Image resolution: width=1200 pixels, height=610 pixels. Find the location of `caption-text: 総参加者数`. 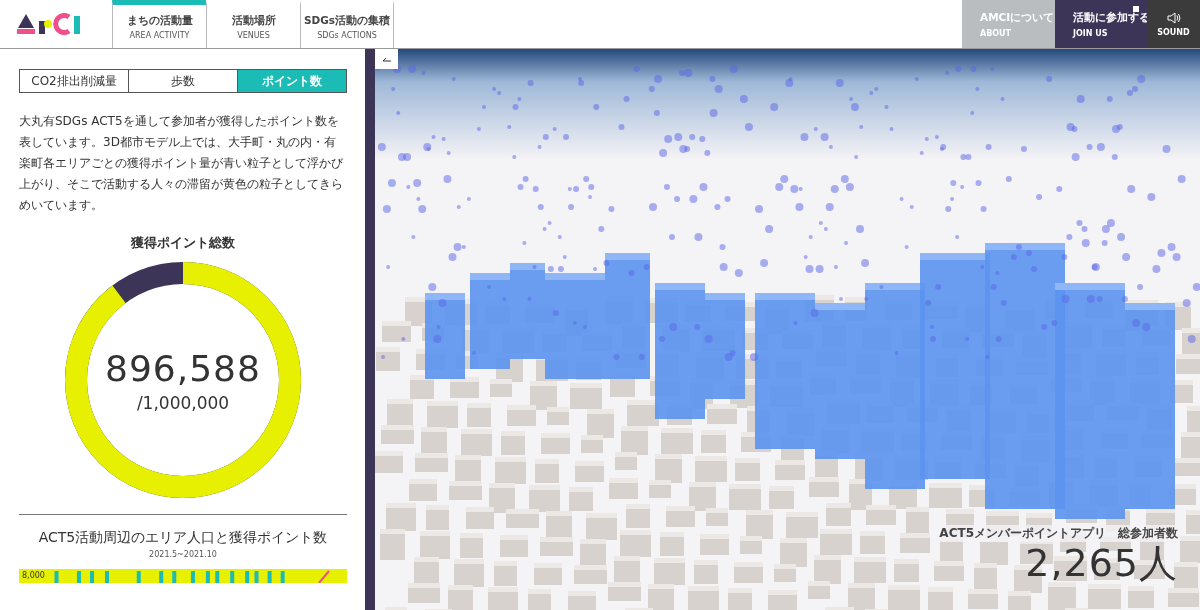

caption-text: 総参加者数 is located at coordinates (1148, 533).